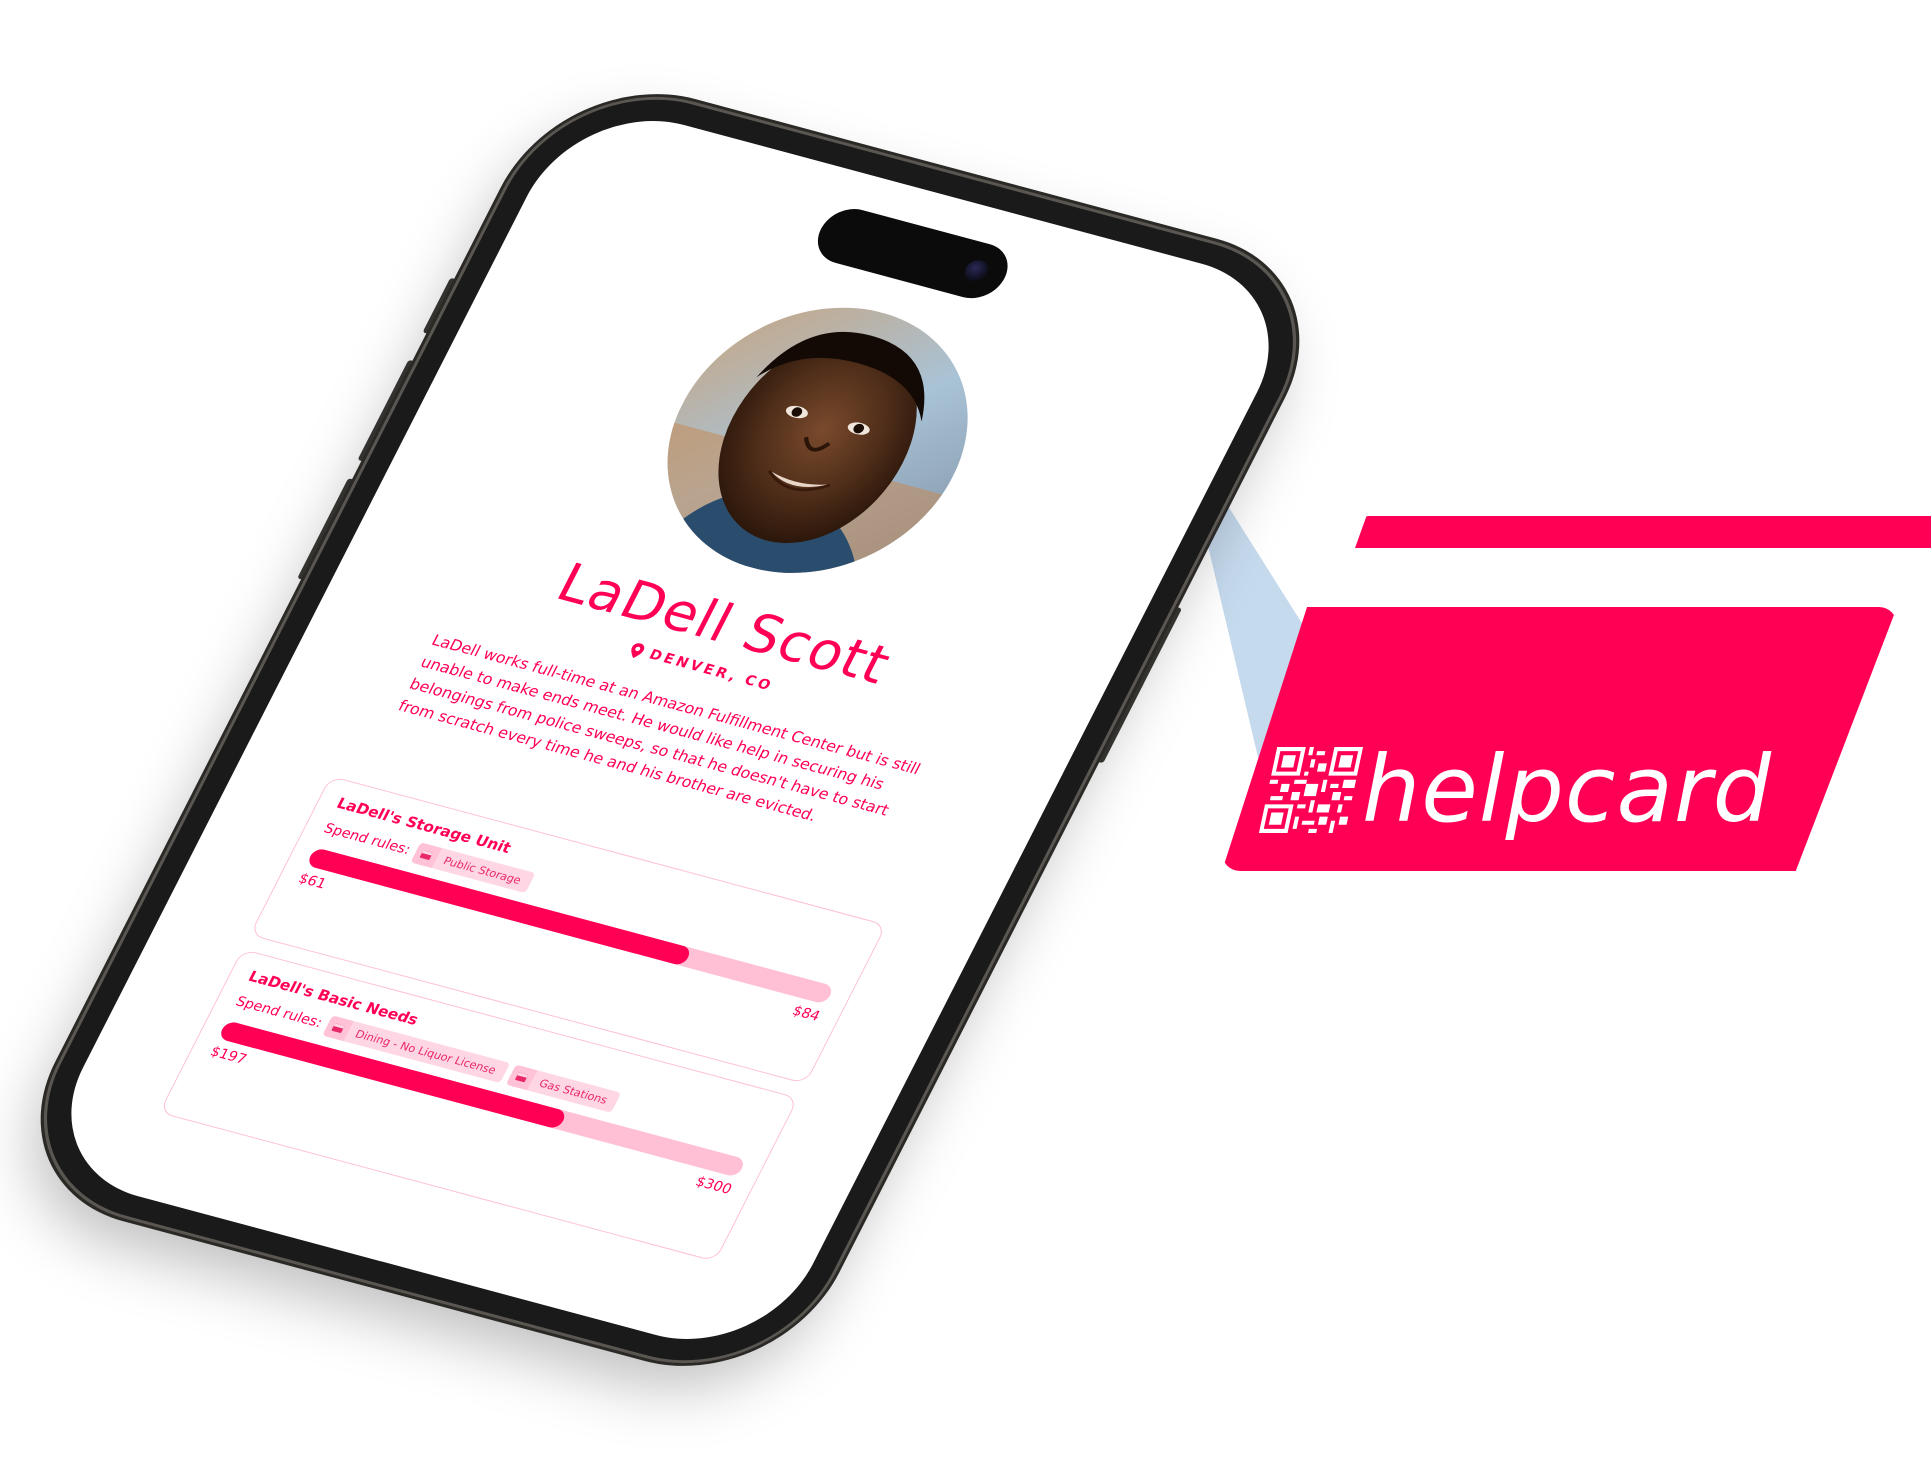 This screenshot has height=1469, width=1931. What do you see at coordinates (312, 881) in the screenshot?
I see `fund-raised-amount: $61` at bounding box center [312, 881].